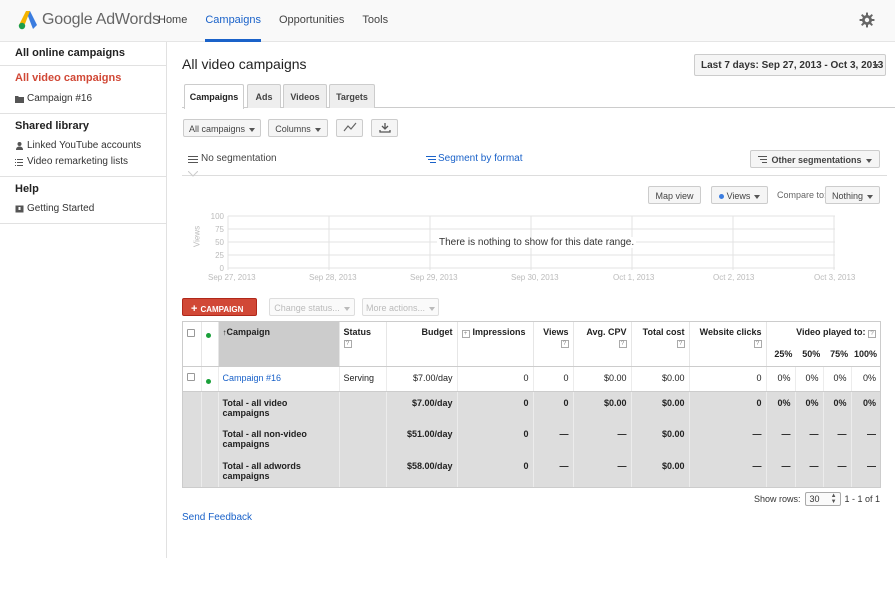  Describe the element at coordinates (868, 160) in the screenshot. I see `chevron-down-icon` at that location.